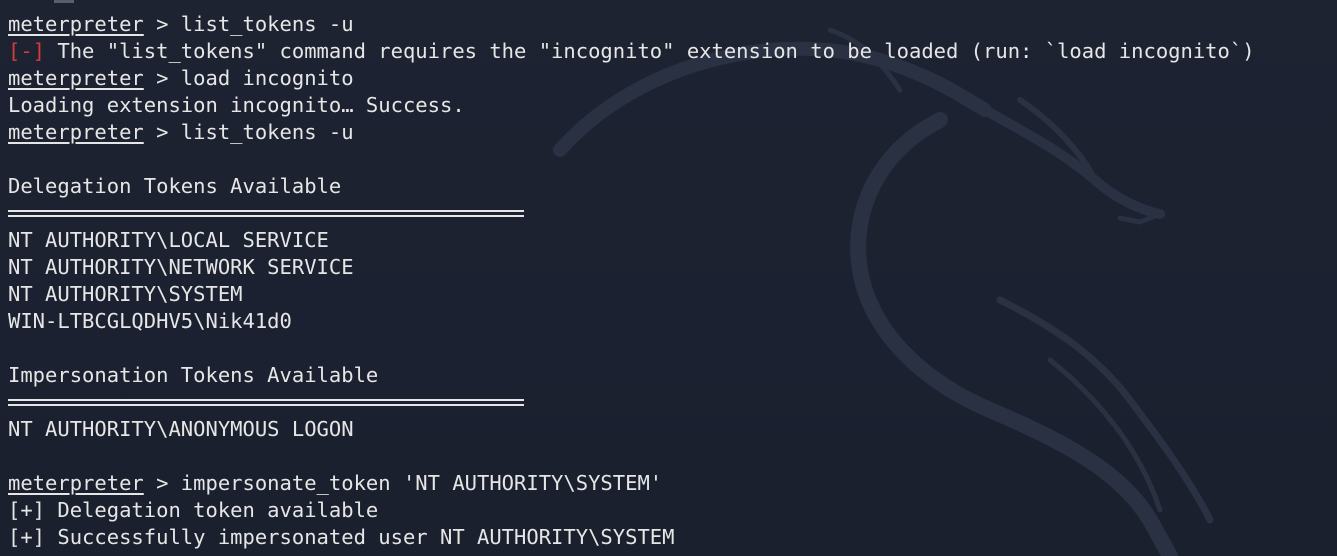 The height and width of the screenshot is (556, 1337). Describe the element at coordinates (193, 375) in the screenshot. I see `output-line: Impersonation Tokens Available` at that location.